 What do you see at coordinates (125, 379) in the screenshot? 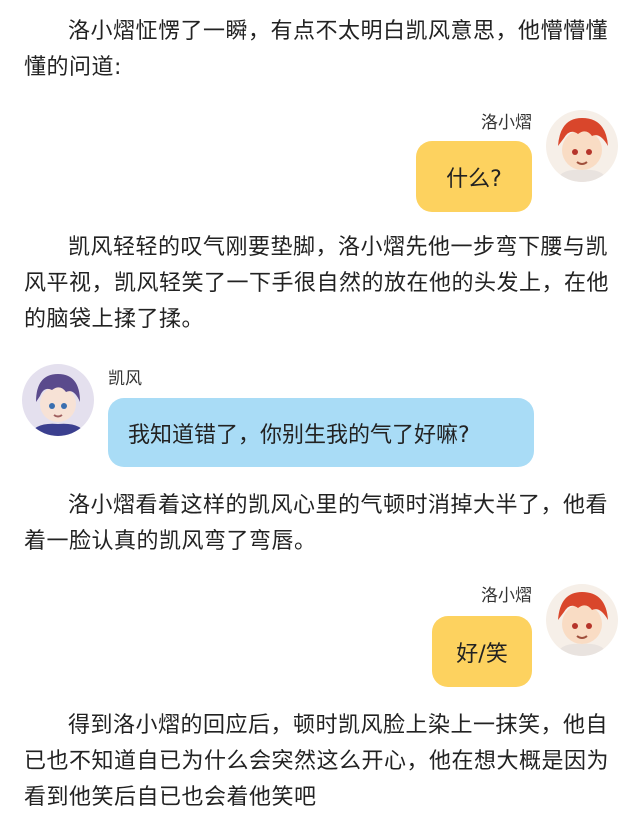
I see `sender-name: 凯风` at bounding box center [125, 379].